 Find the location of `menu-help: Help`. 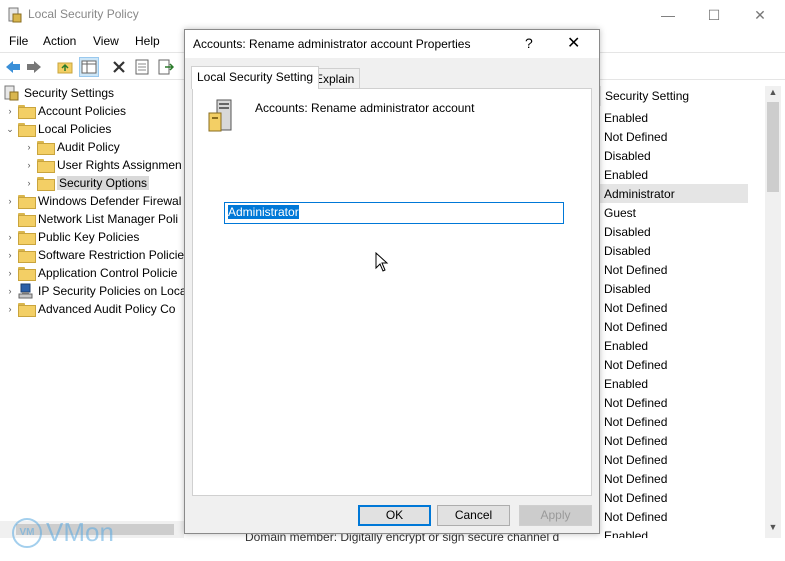

menu-help: Help is located at coordinates (147, 41).